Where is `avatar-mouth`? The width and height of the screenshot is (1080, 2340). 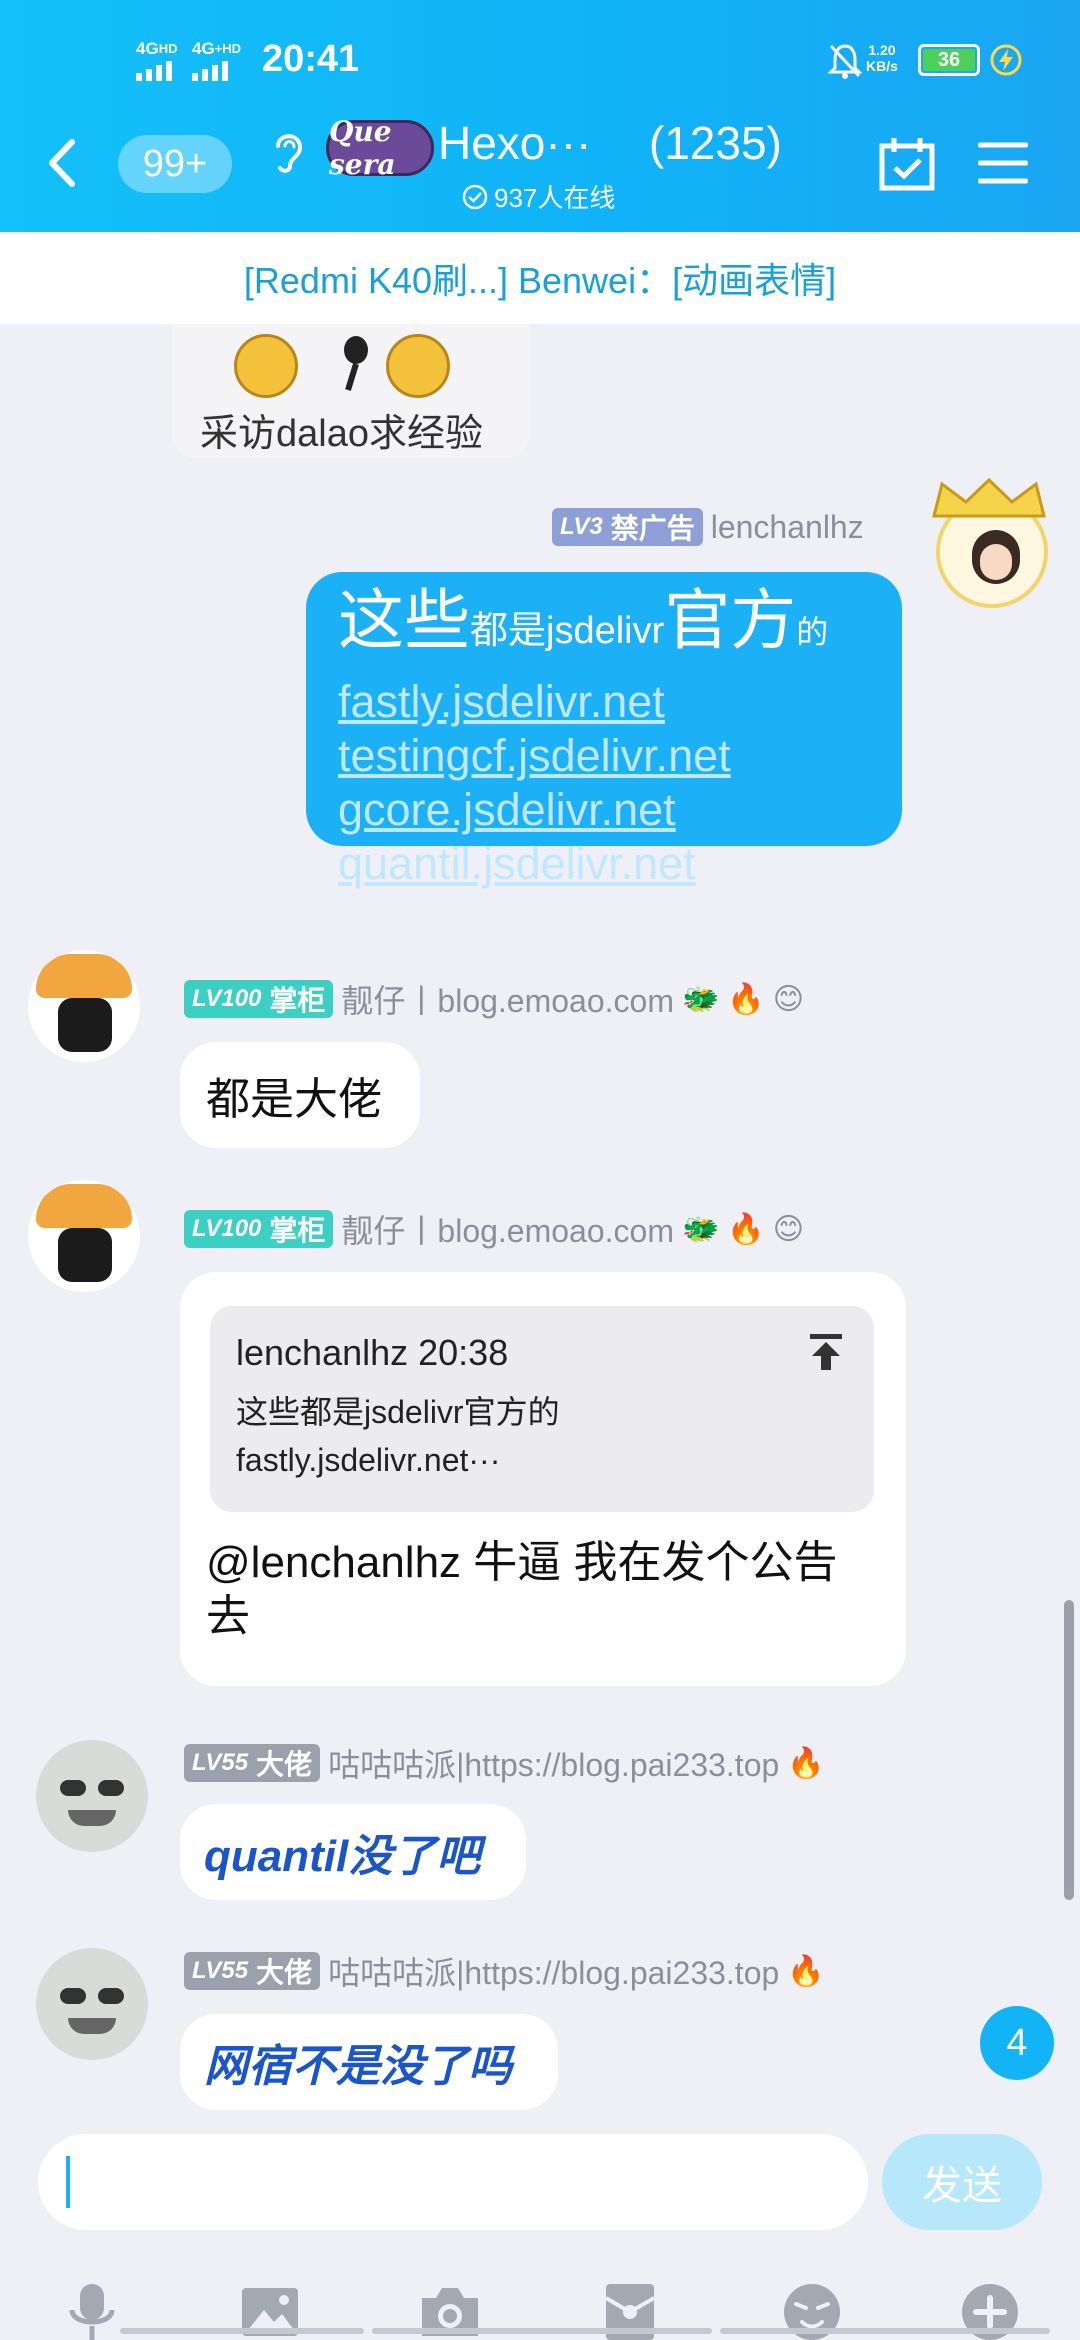
avatar-mouth is located at coordinates (92, 1818).